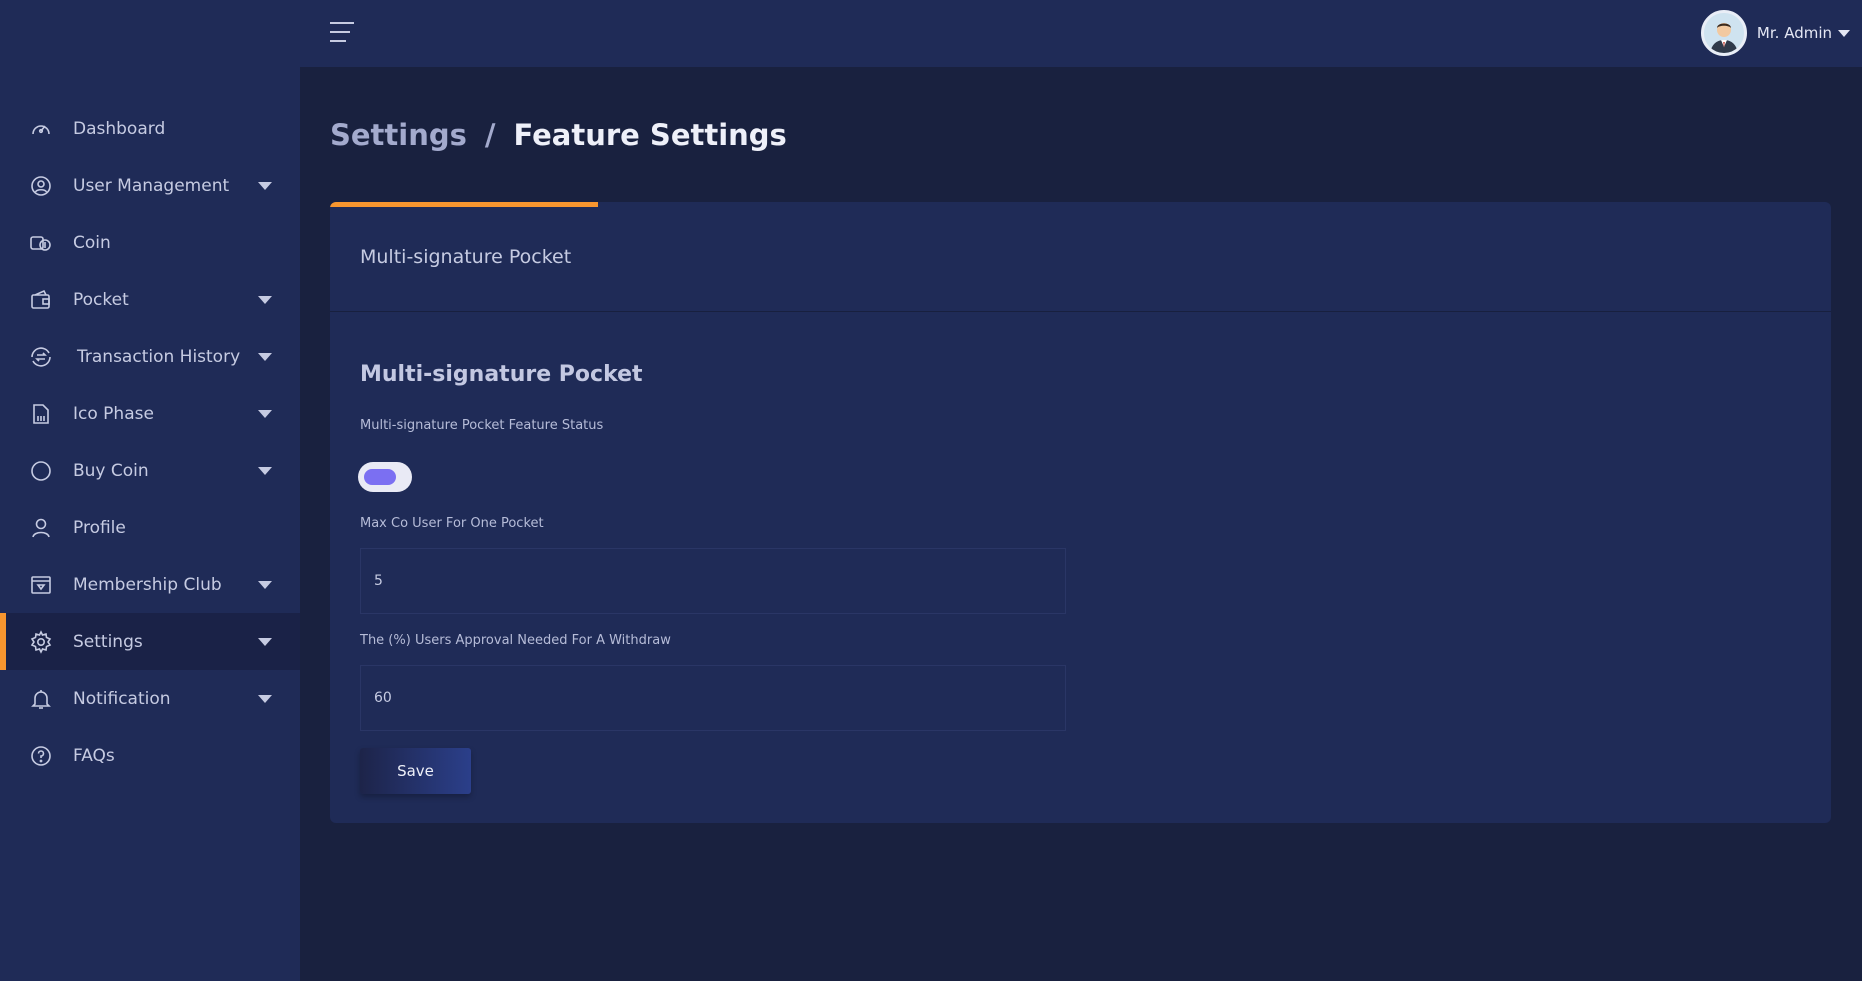  What do you see at coordinates (41, 528) in the screenshot?
I see `person-icon` at bounding box center [41, 528].